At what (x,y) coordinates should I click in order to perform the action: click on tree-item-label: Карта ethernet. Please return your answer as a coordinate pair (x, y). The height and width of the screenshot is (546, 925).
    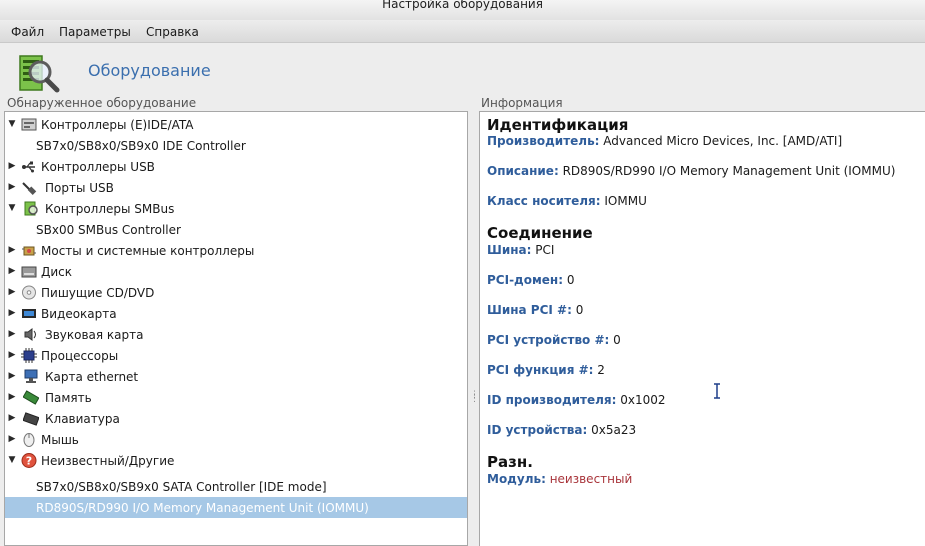
    Looking at the image, I should click on (92, 377).